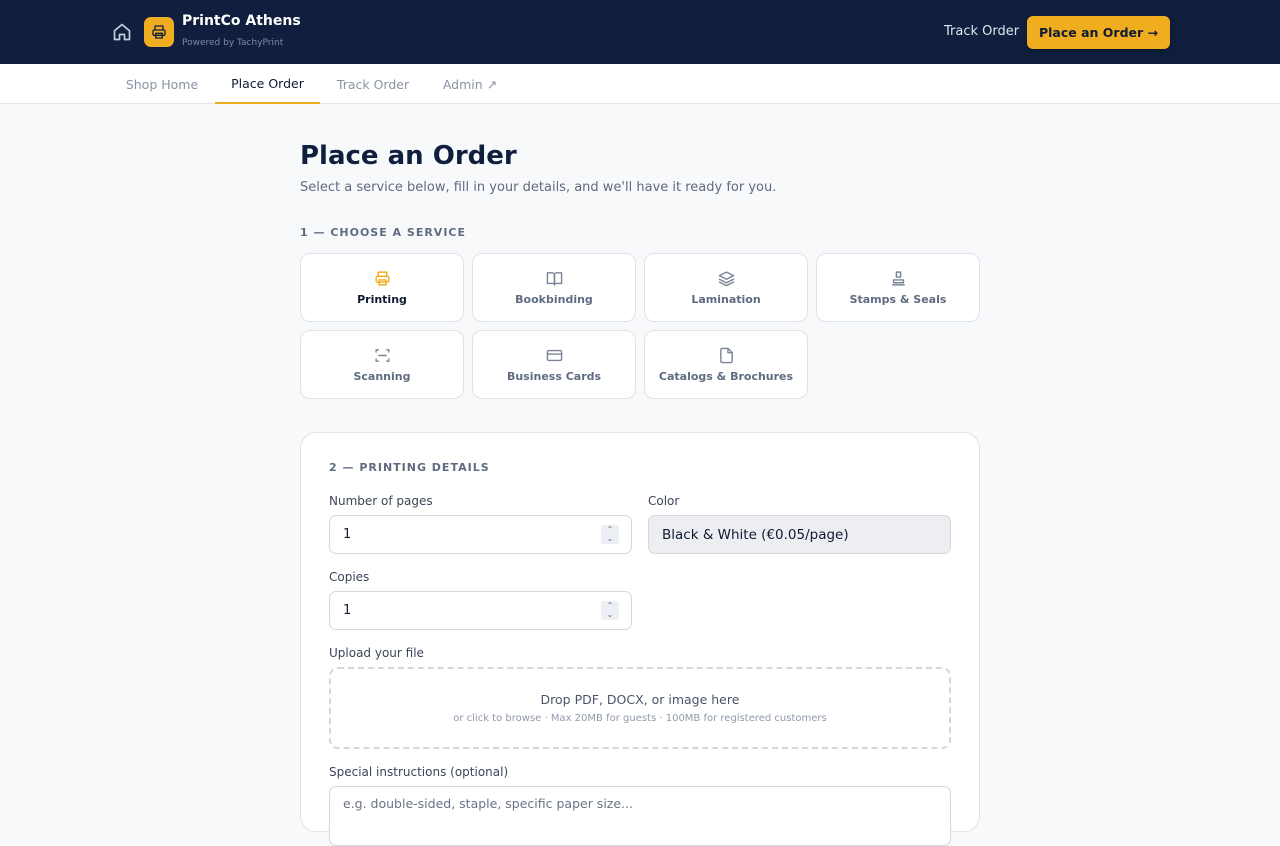 Image resolution: width=1280 pixels, height=846 pixels. Describe the element at coordinates (898, 278) in the screenshot. I see `stamp-icon` at that location.